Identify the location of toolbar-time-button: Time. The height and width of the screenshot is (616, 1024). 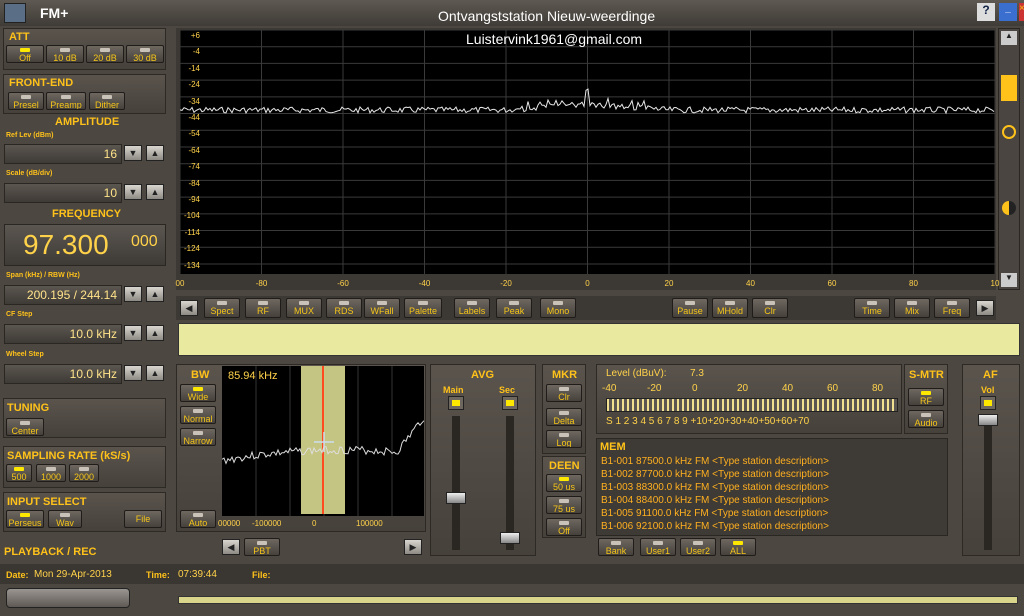
(872, 308).